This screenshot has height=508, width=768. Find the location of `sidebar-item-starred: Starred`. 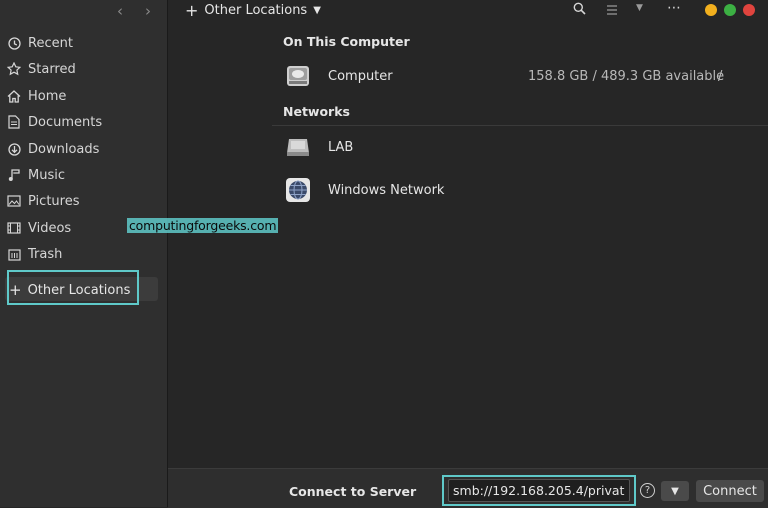

sidebar-item-starred: Starred is located at coordinates (41, 69).